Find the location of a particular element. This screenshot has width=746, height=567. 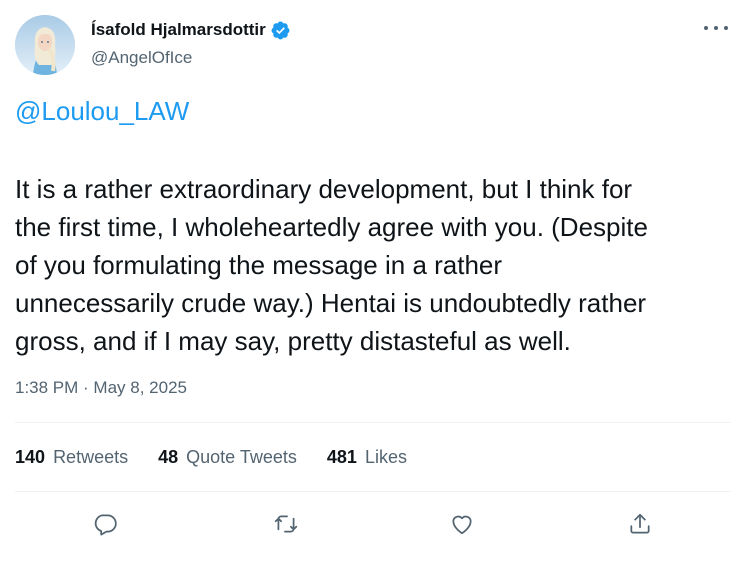

engagement-stats: 140 Retweets 48 Quote Tweets 481 Likes is located at coordinates (226, 457).